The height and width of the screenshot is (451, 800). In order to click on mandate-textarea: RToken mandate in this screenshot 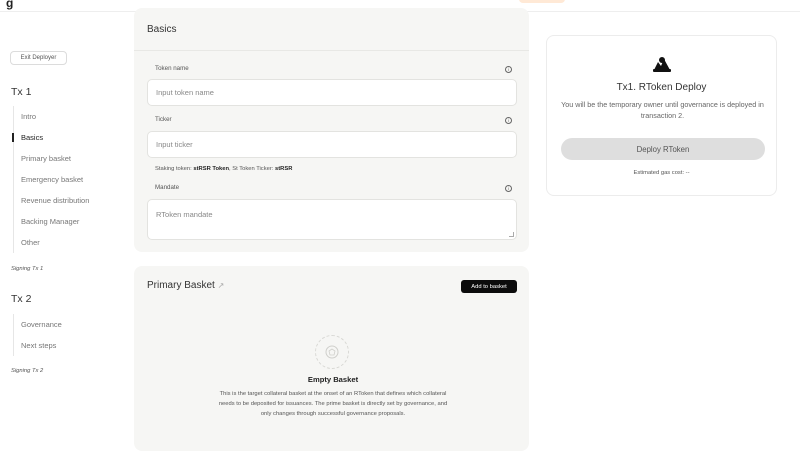, I will do `click(332, 219)`.